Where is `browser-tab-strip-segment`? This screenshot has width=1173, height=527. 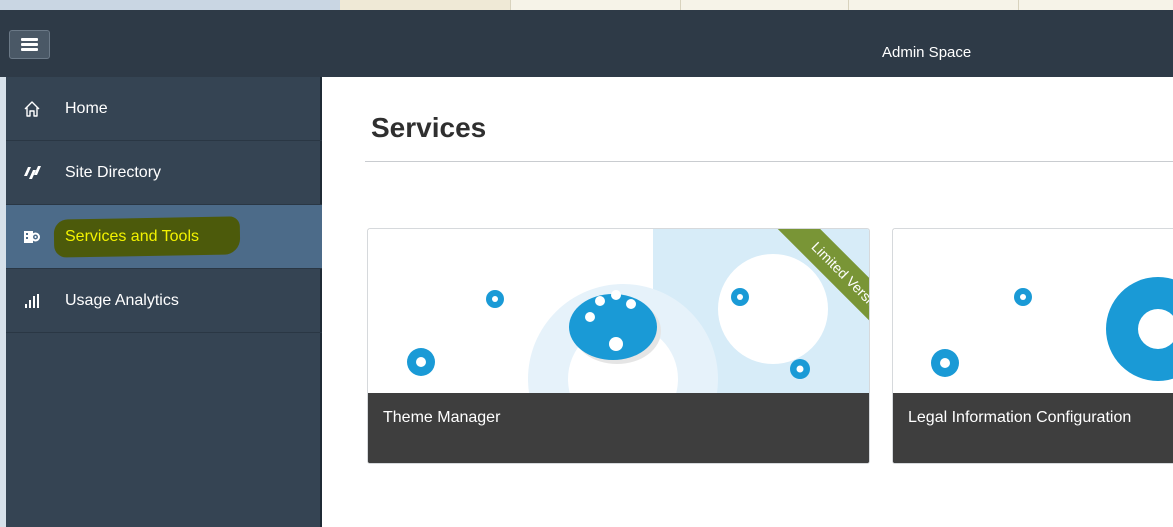
browser-tab-strip-segment is located at coordinates (170, 5).